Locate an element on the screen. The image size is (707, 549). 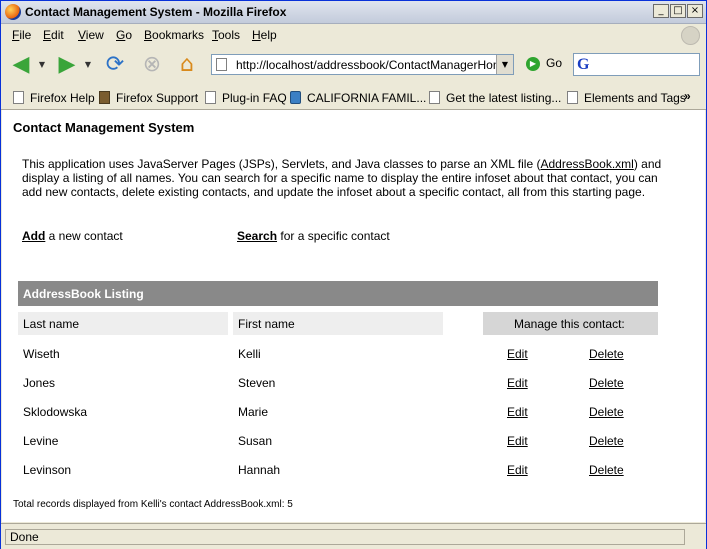
firefox-logo-icon is located at coordinates (13, 12).